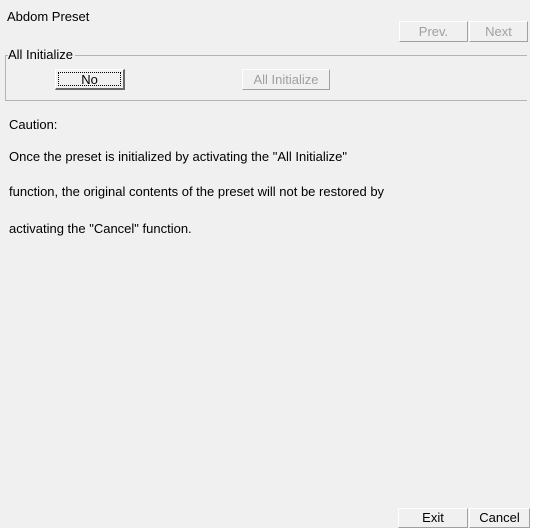  Describe the element at coordinates (498, 31) in the screenshot. I see `next-button: Next` at that location.